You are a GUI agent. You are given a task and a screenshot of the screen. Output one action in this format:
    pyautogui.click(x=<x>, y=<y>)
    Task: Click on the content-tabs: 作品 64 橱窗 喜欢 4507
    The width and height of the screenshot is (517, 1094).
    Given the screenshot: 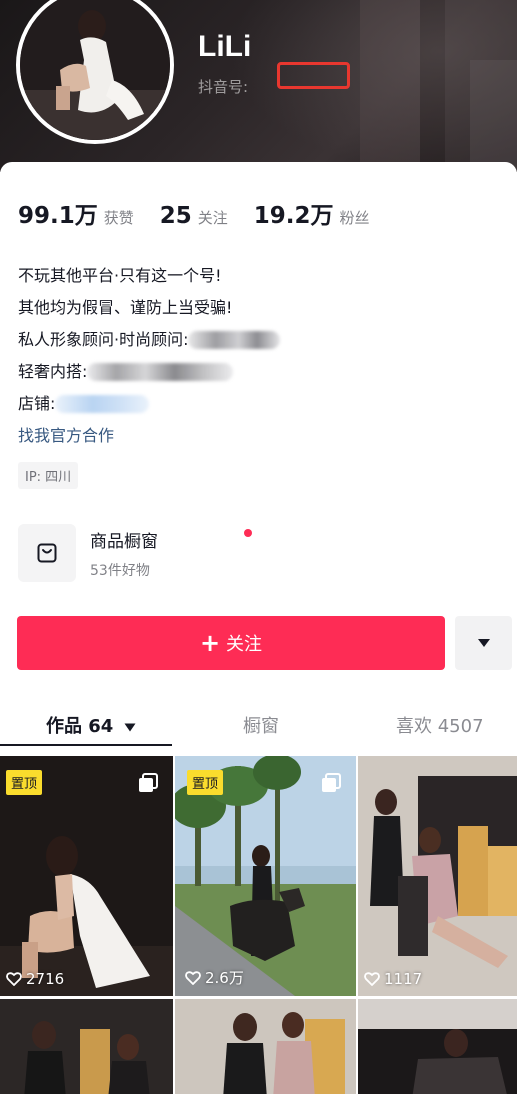 What is the action you would take?
    pyautogui.click(x=258, y=724)
    